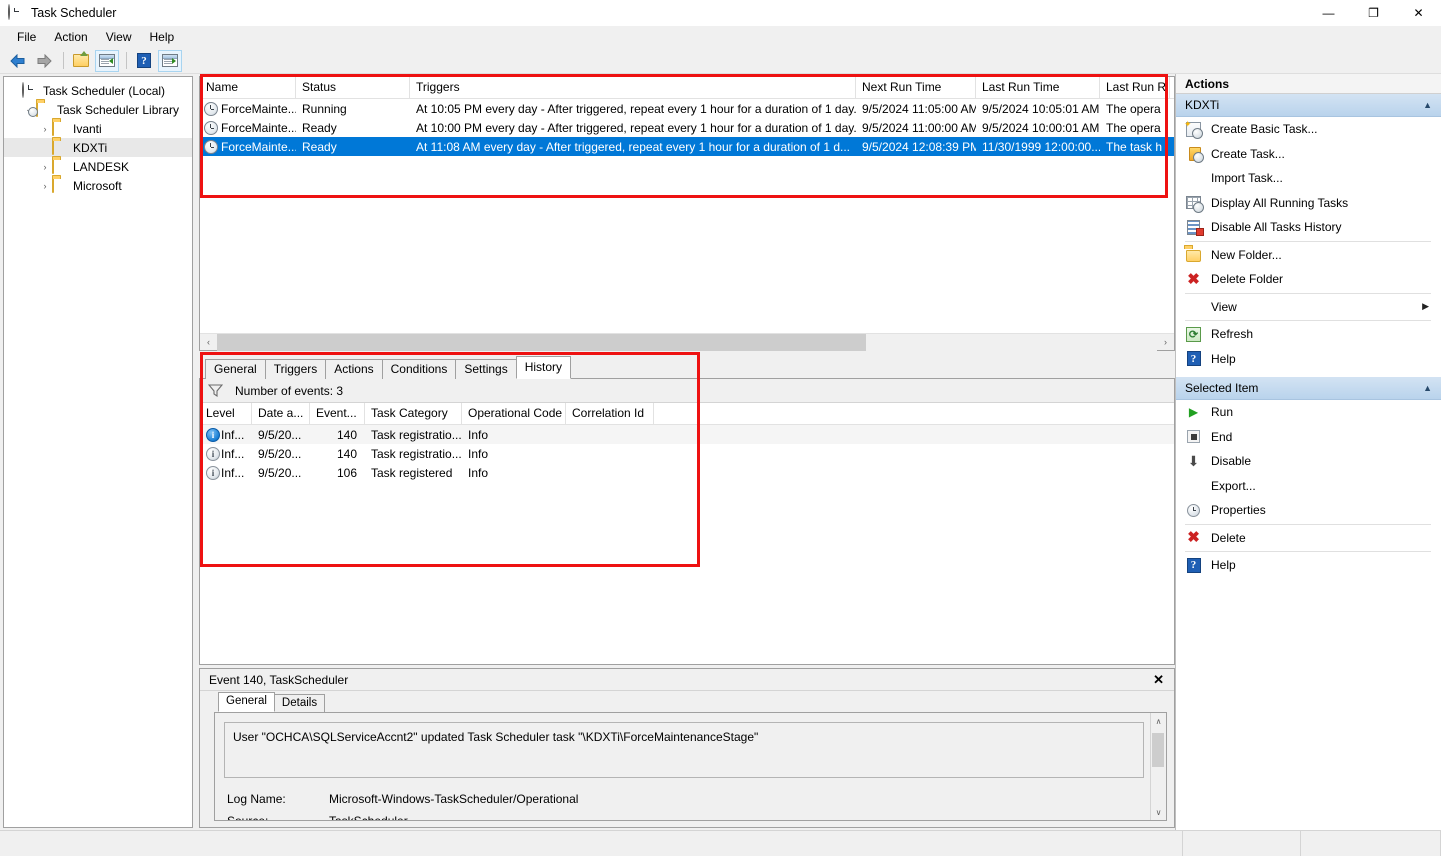 The image size is (1441, 856). Describe the element at coordinates (354, 369) in the screenshot. I see `tab-actions: Actions` at that location.